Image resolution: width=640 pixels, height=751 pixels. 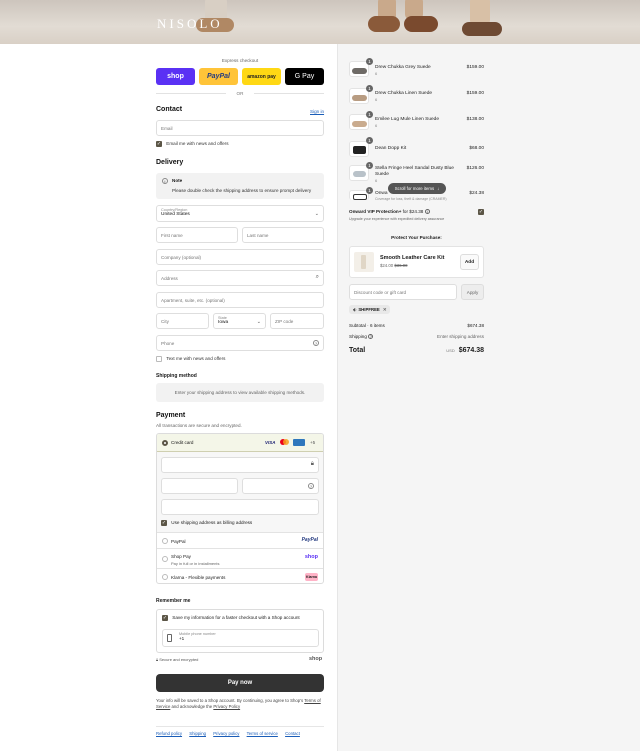 What do you see at coordinates (357, 350) in the screenshot?
I see `total-label: Total` at bounding box center [357, 350].